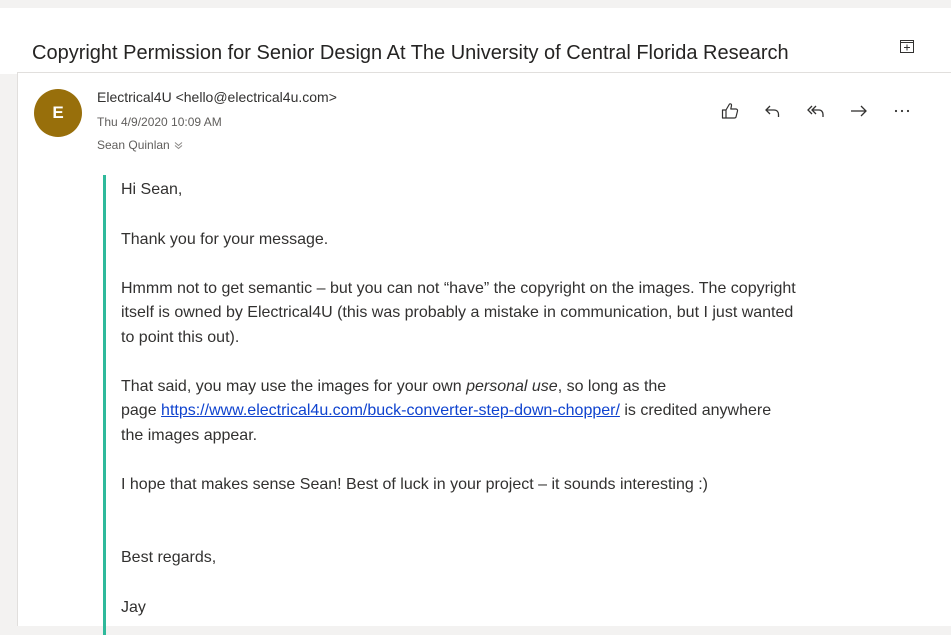 The height and width of the screenshot is (635, 951). I want to click on avatar-initial: E, so click(58, 112).